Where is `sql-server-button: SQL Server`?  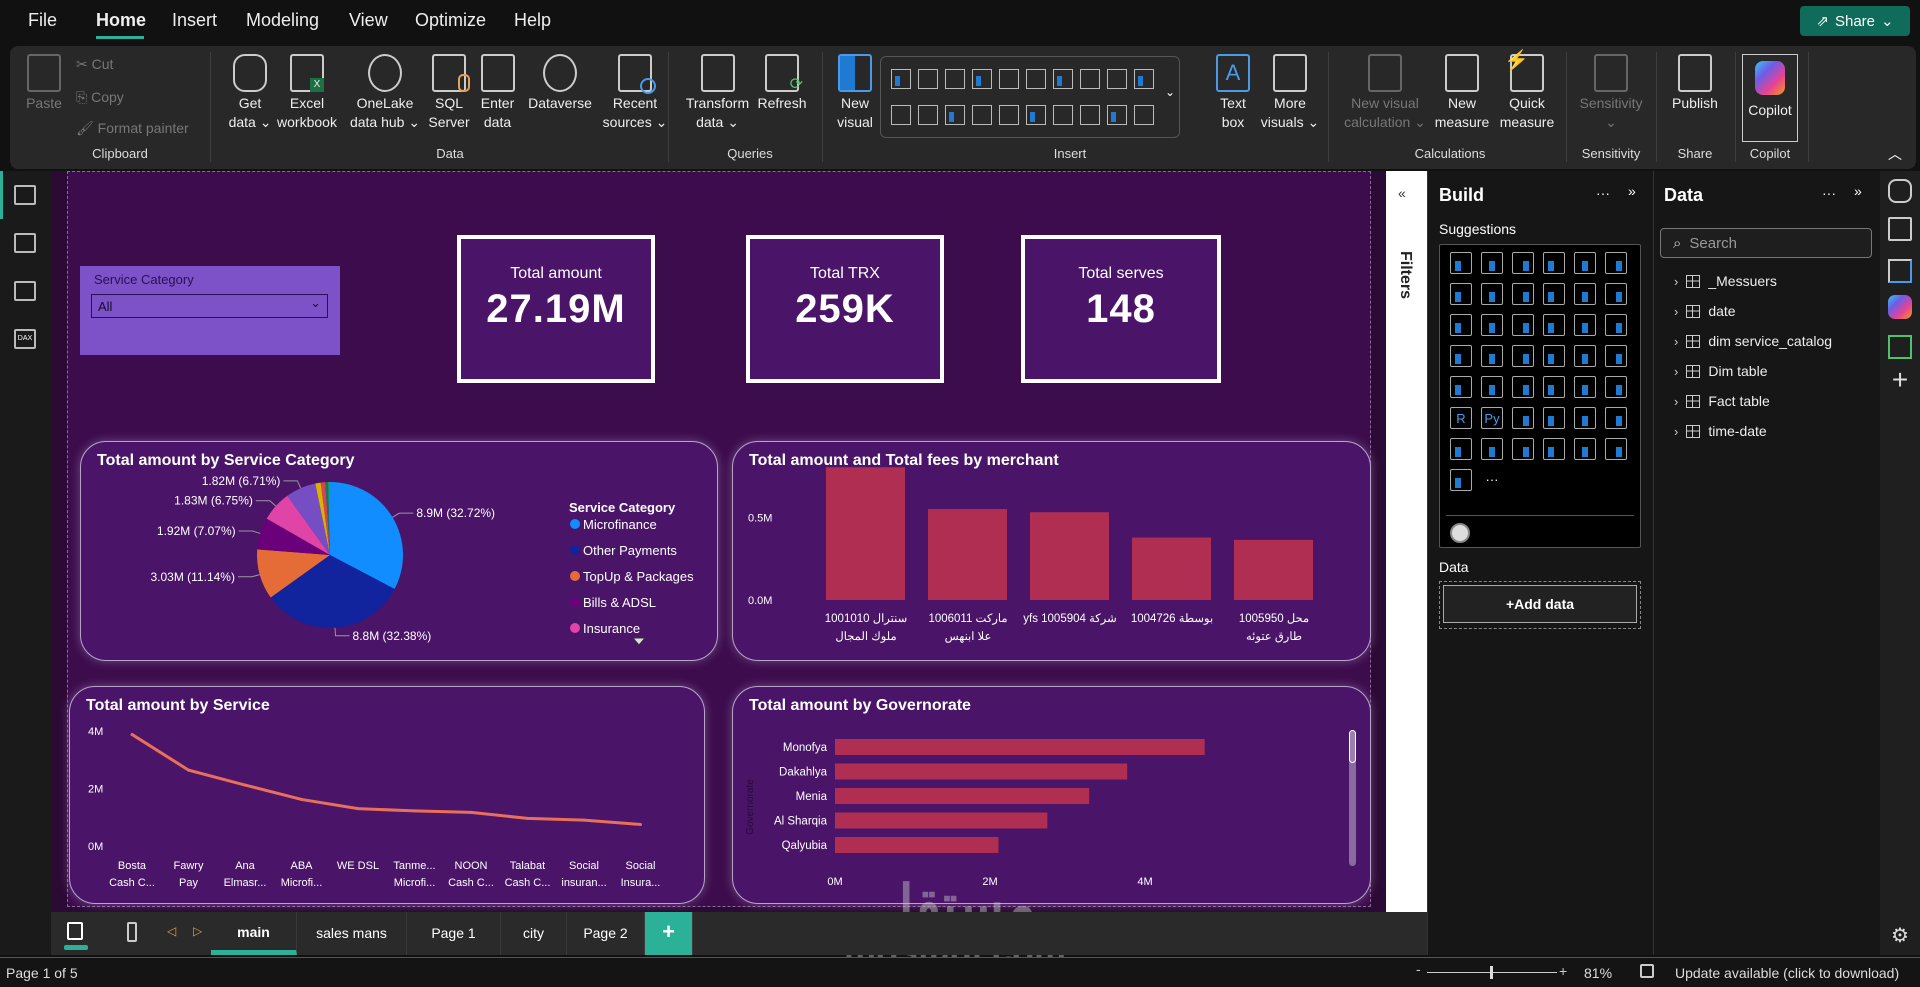 sql-server-button: SQL Server is located at coordinates (449, 93).